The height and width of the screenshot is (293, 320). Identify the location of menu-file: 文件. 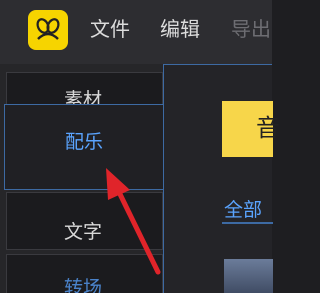
(110, 29).